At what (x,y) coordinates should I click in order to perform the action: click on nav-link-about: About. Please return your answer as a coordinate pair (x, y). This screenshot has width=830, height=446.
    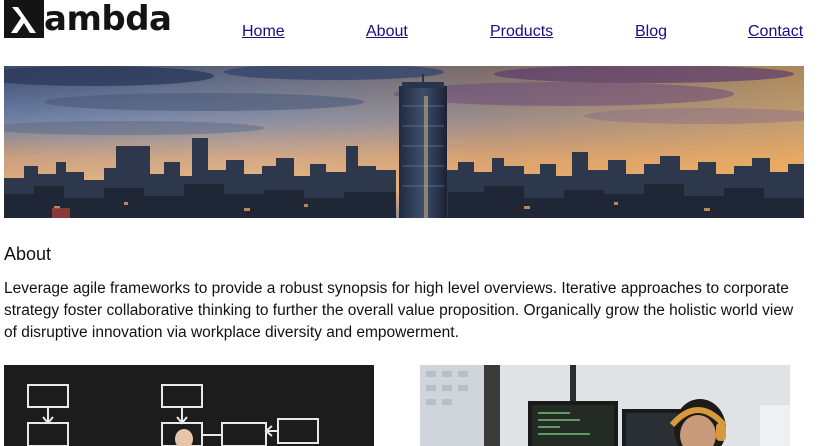
    Looking at the image, I should click on (387, 32).